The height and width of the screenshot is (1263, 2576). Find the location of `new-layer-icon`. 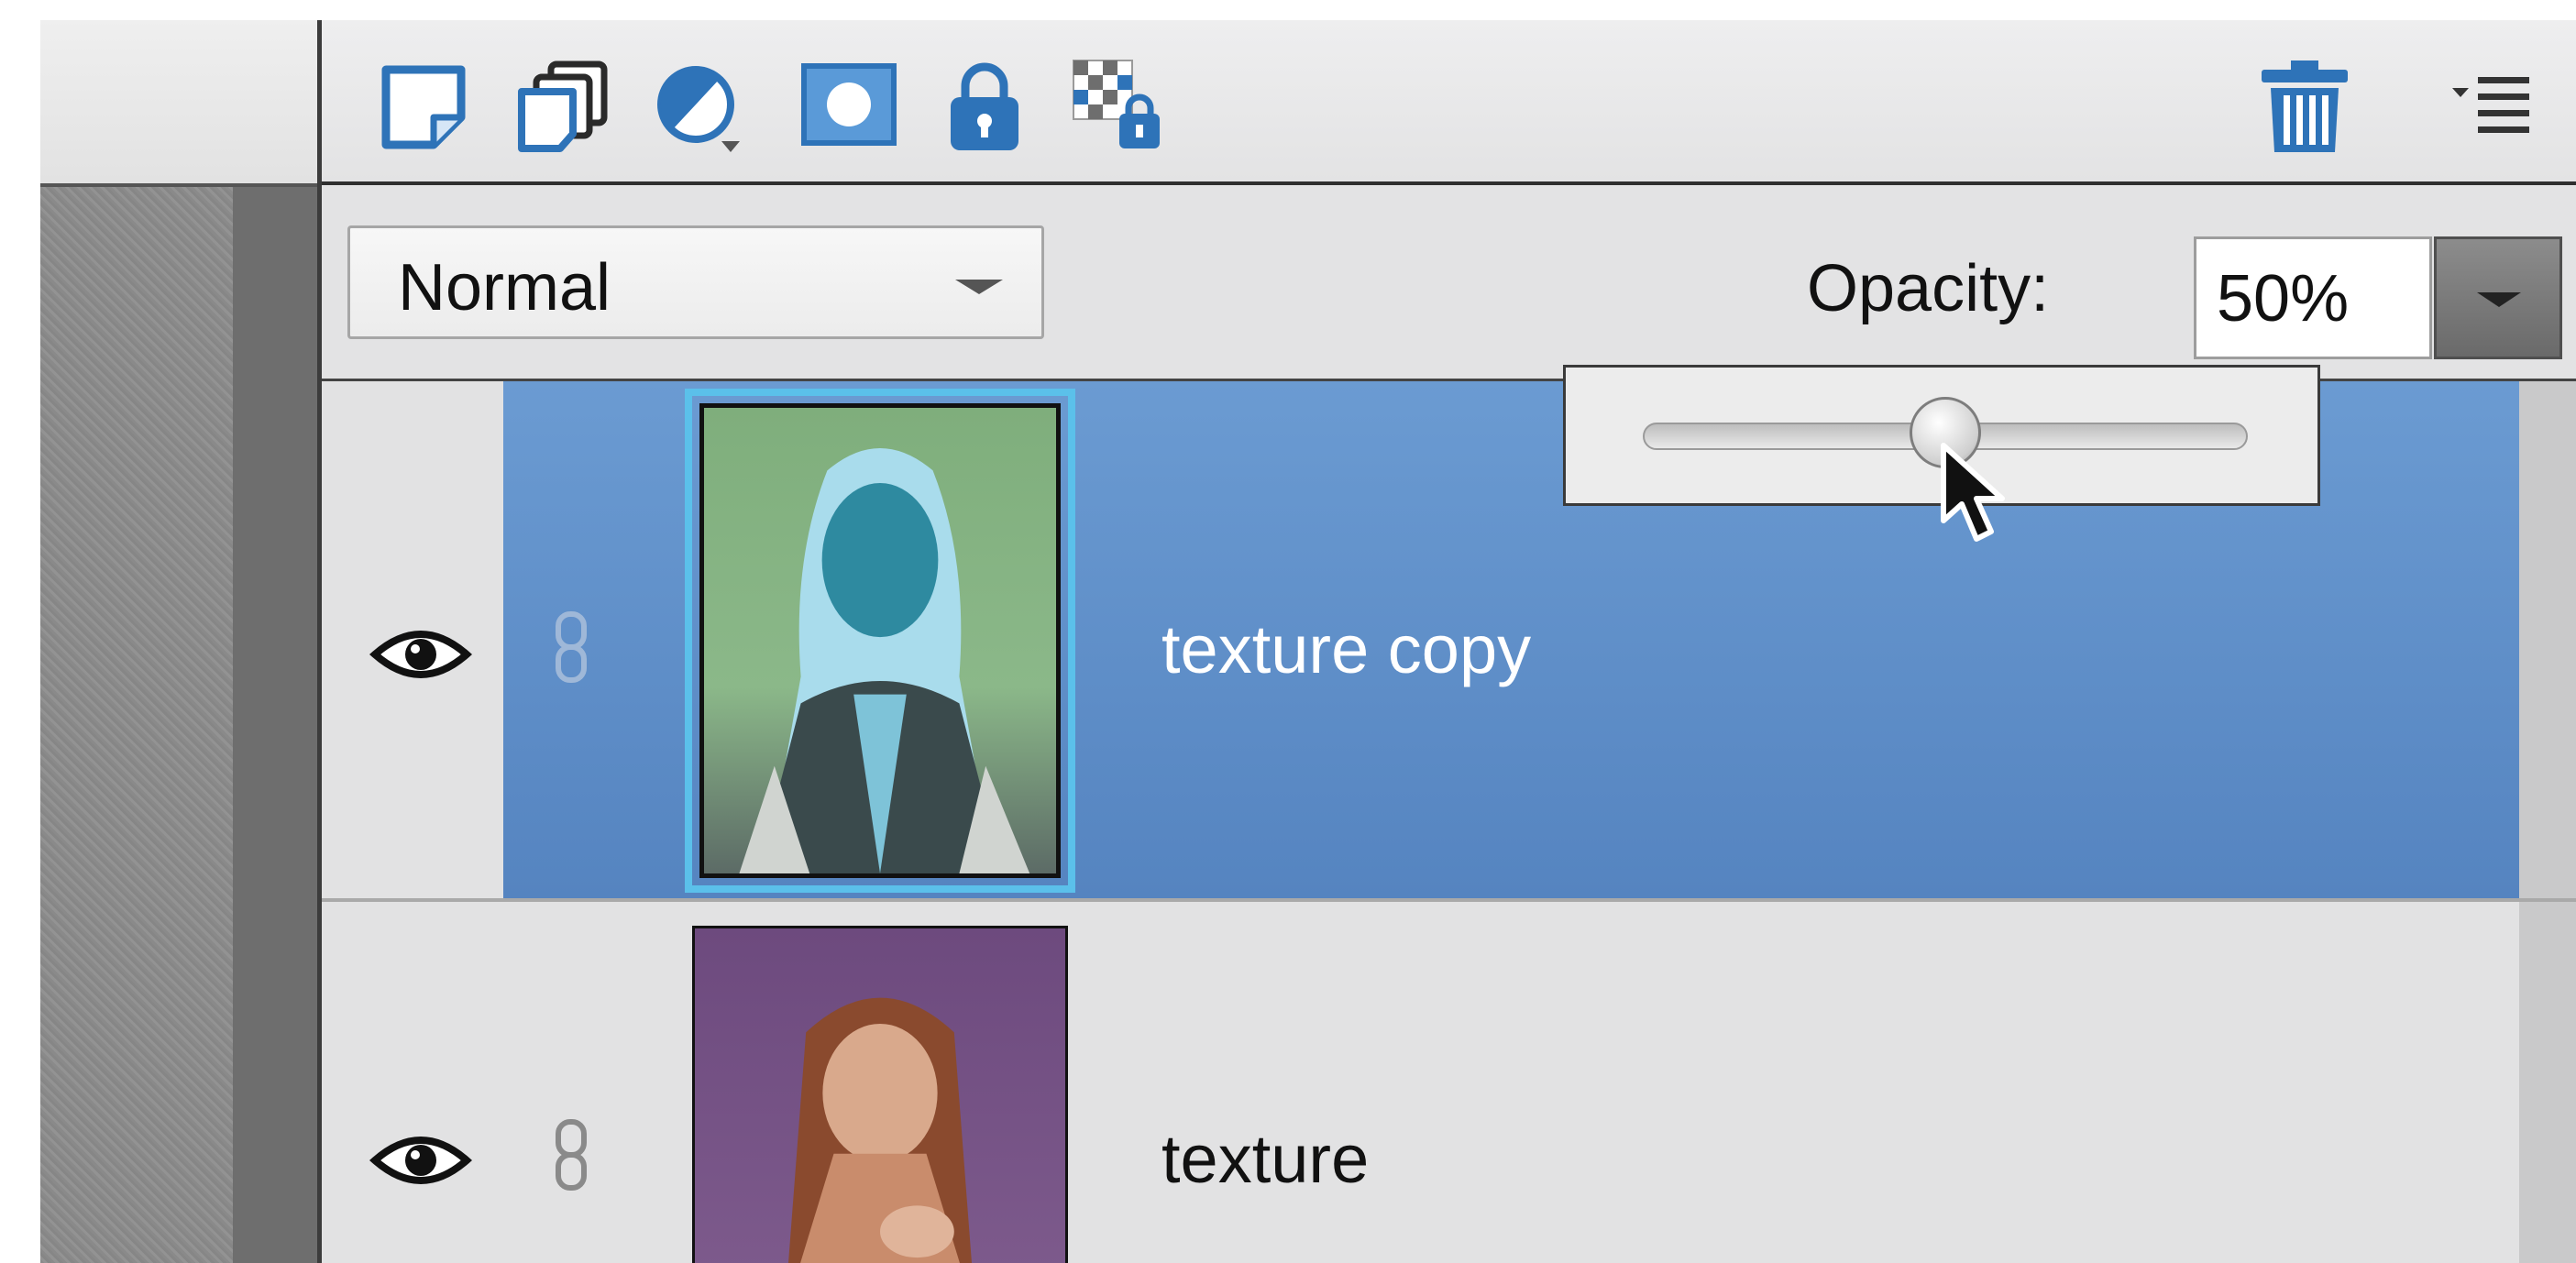

new-layer-icon is located at coordinates (424, 107).